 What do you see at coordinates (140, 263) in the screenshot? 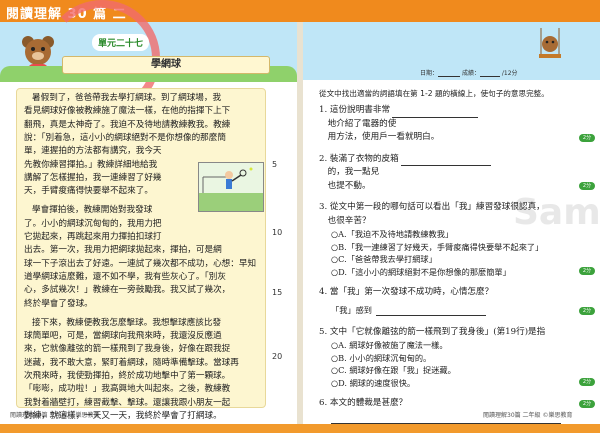
I see `passage-line: 球一下子滾出去了好遠。一連試了幾次都不成功，心想：早知` at bounding box center [140, 263].